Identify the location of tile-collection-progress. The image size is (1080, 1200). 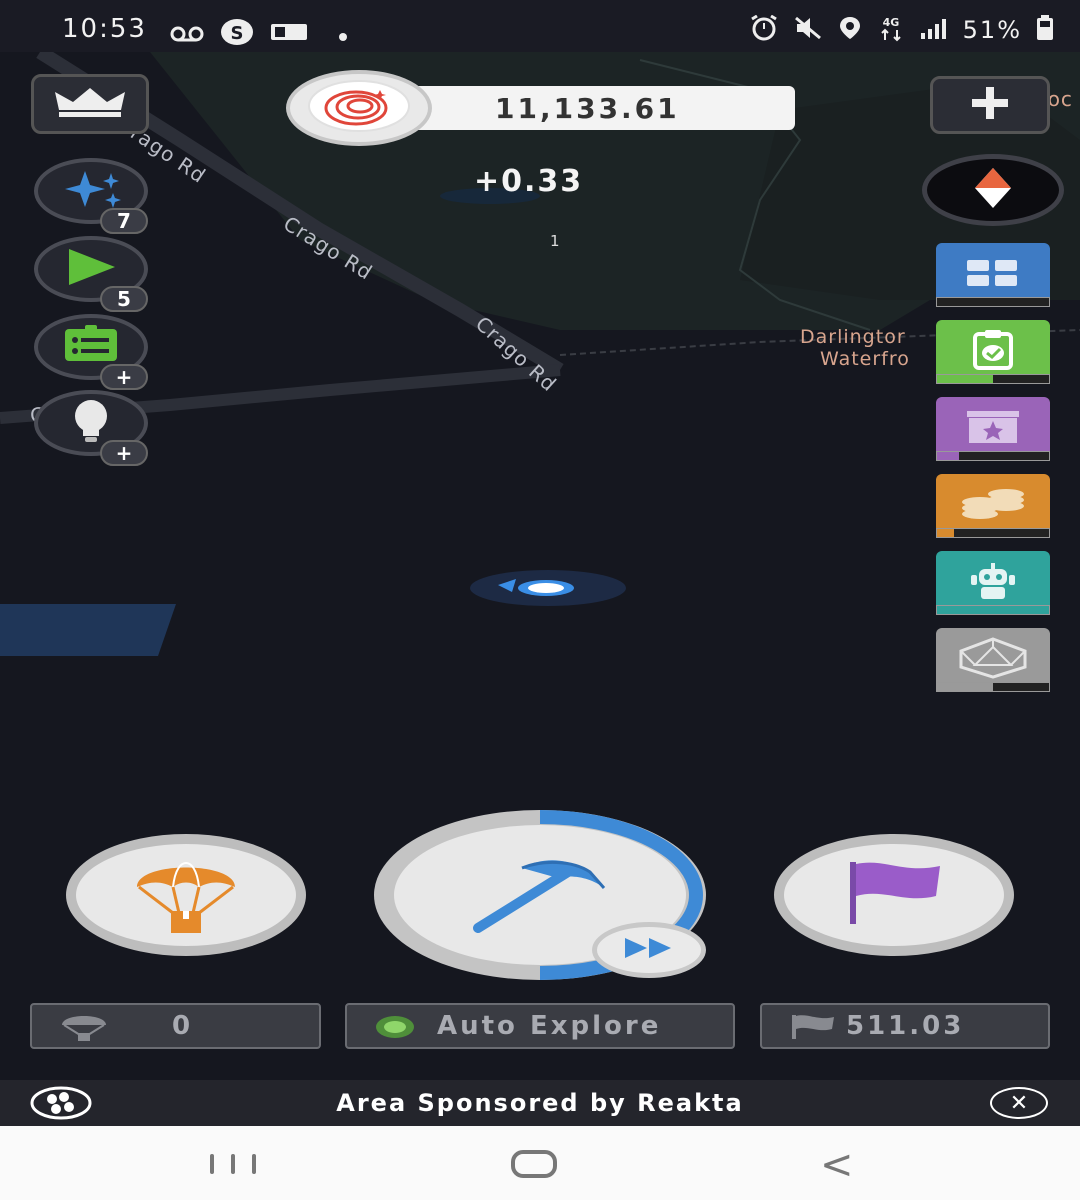
(993, 456).